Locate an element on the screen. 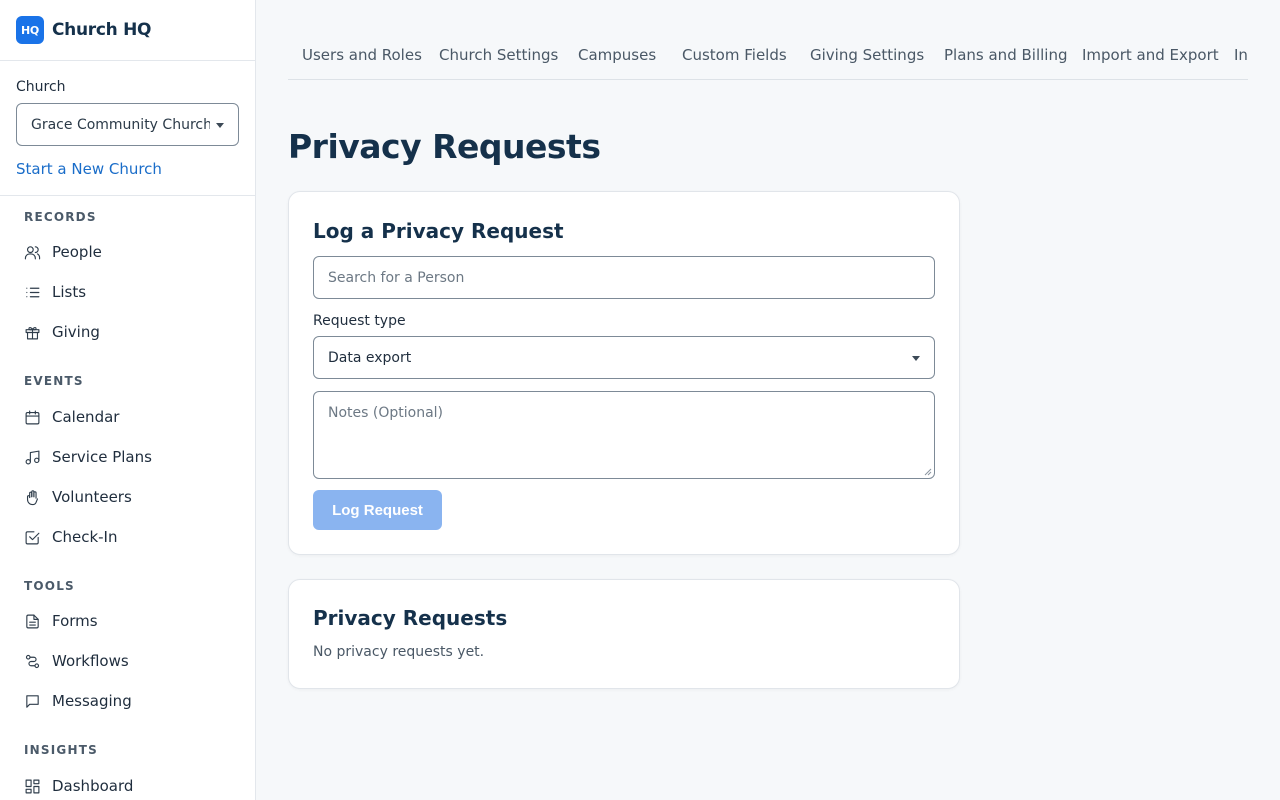  section-label-events: EVENTS is located at coordinates (54, 381).